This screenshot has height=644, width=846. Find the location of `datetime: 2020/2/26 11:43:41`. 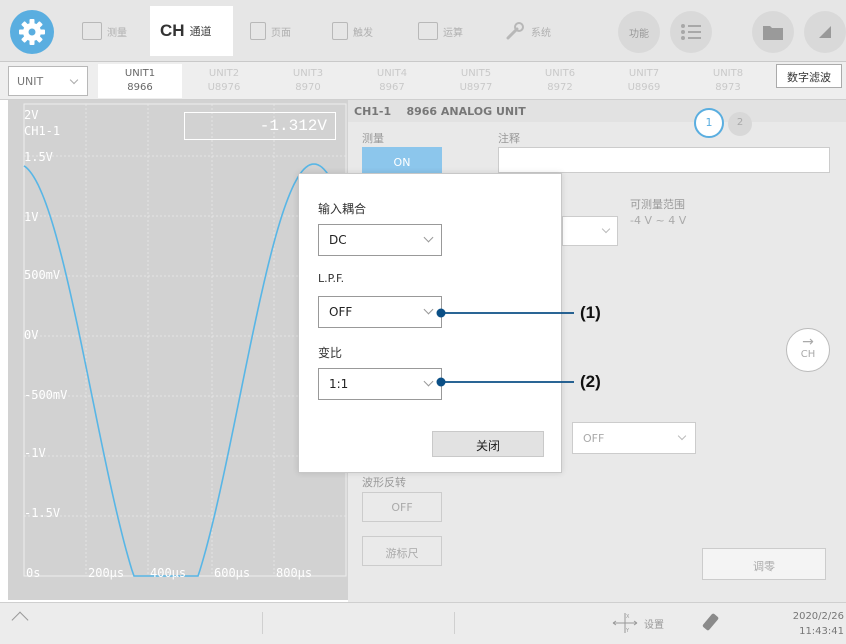

datetime: 2020/2/26 11:43:41 is located at coordinates (802, 624).